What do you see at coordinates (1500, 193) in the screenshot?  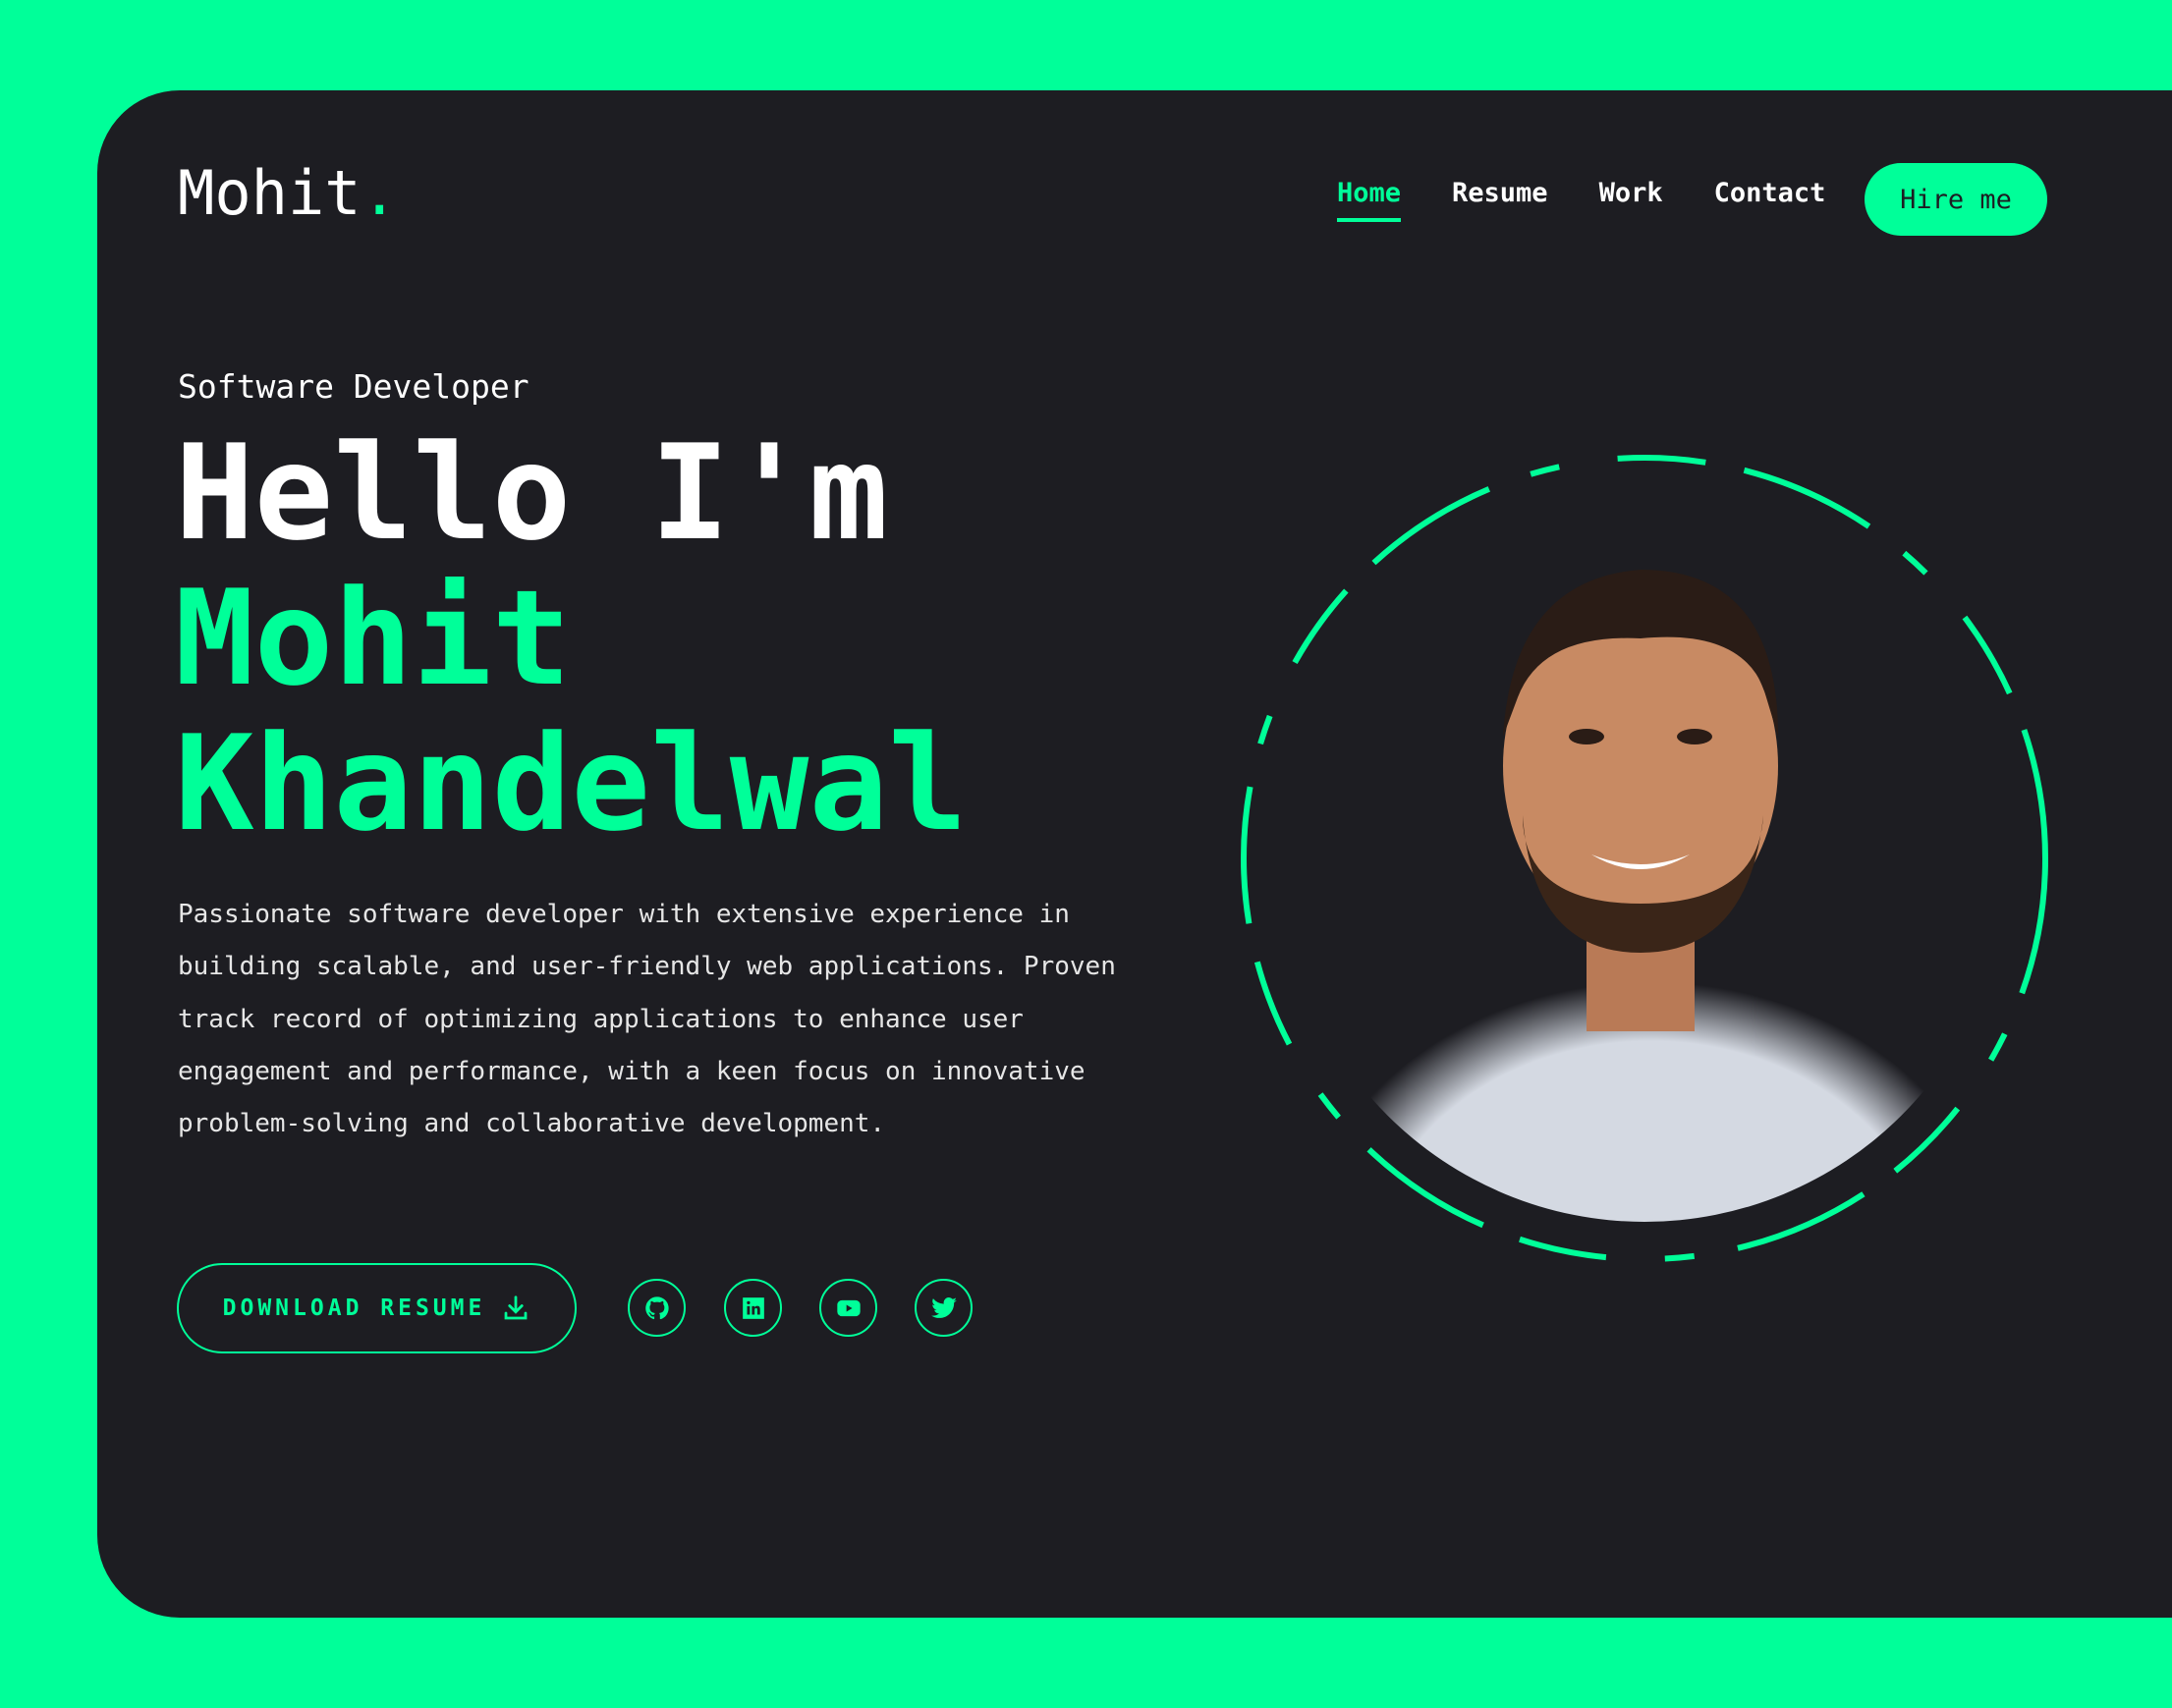 I see `nav-resume: Resume` at bounding box center [1500, 193].